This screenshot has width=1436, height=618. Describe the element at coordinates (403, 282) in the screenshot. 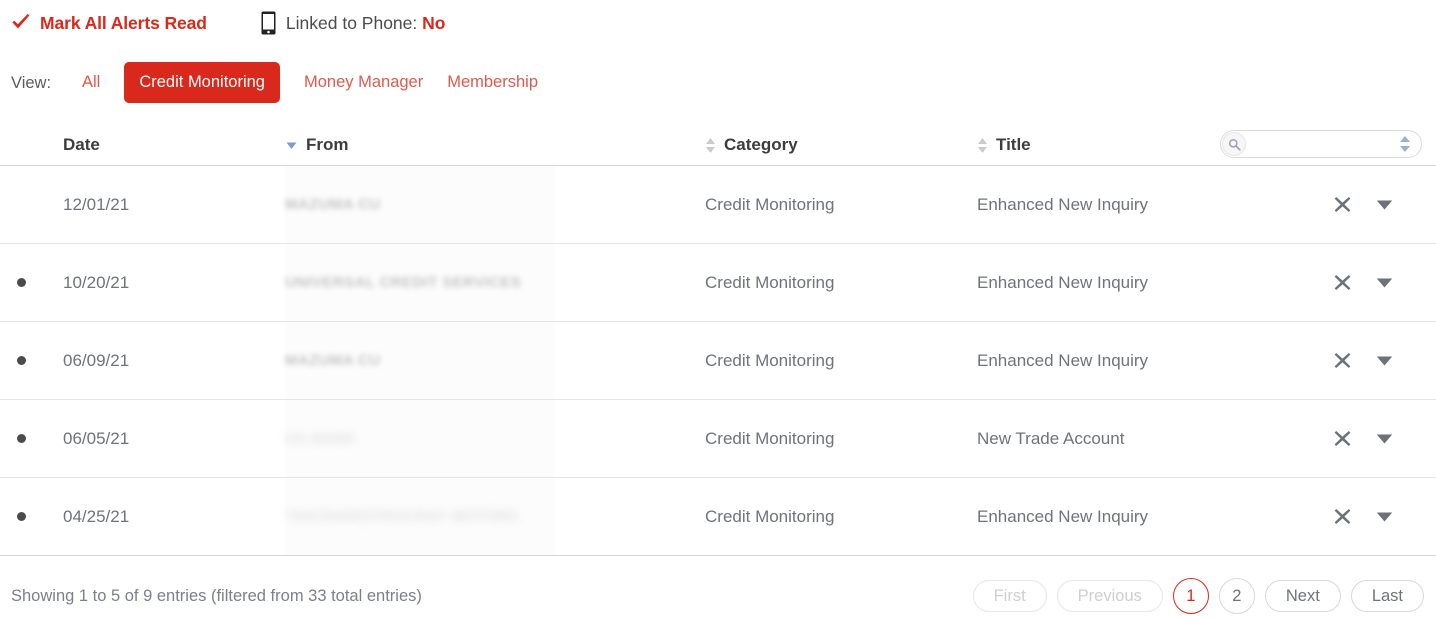

I see `cell-from-text: UNIVERSAL CREDIT SERVICES` at that location.